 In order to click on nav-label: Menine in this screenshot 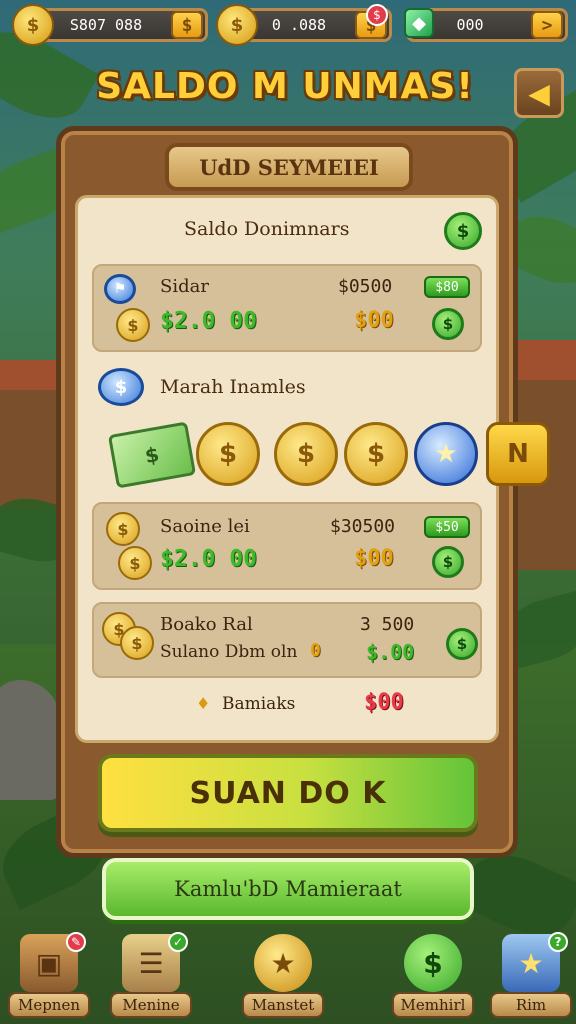, I will do `click(151, 1005)`.